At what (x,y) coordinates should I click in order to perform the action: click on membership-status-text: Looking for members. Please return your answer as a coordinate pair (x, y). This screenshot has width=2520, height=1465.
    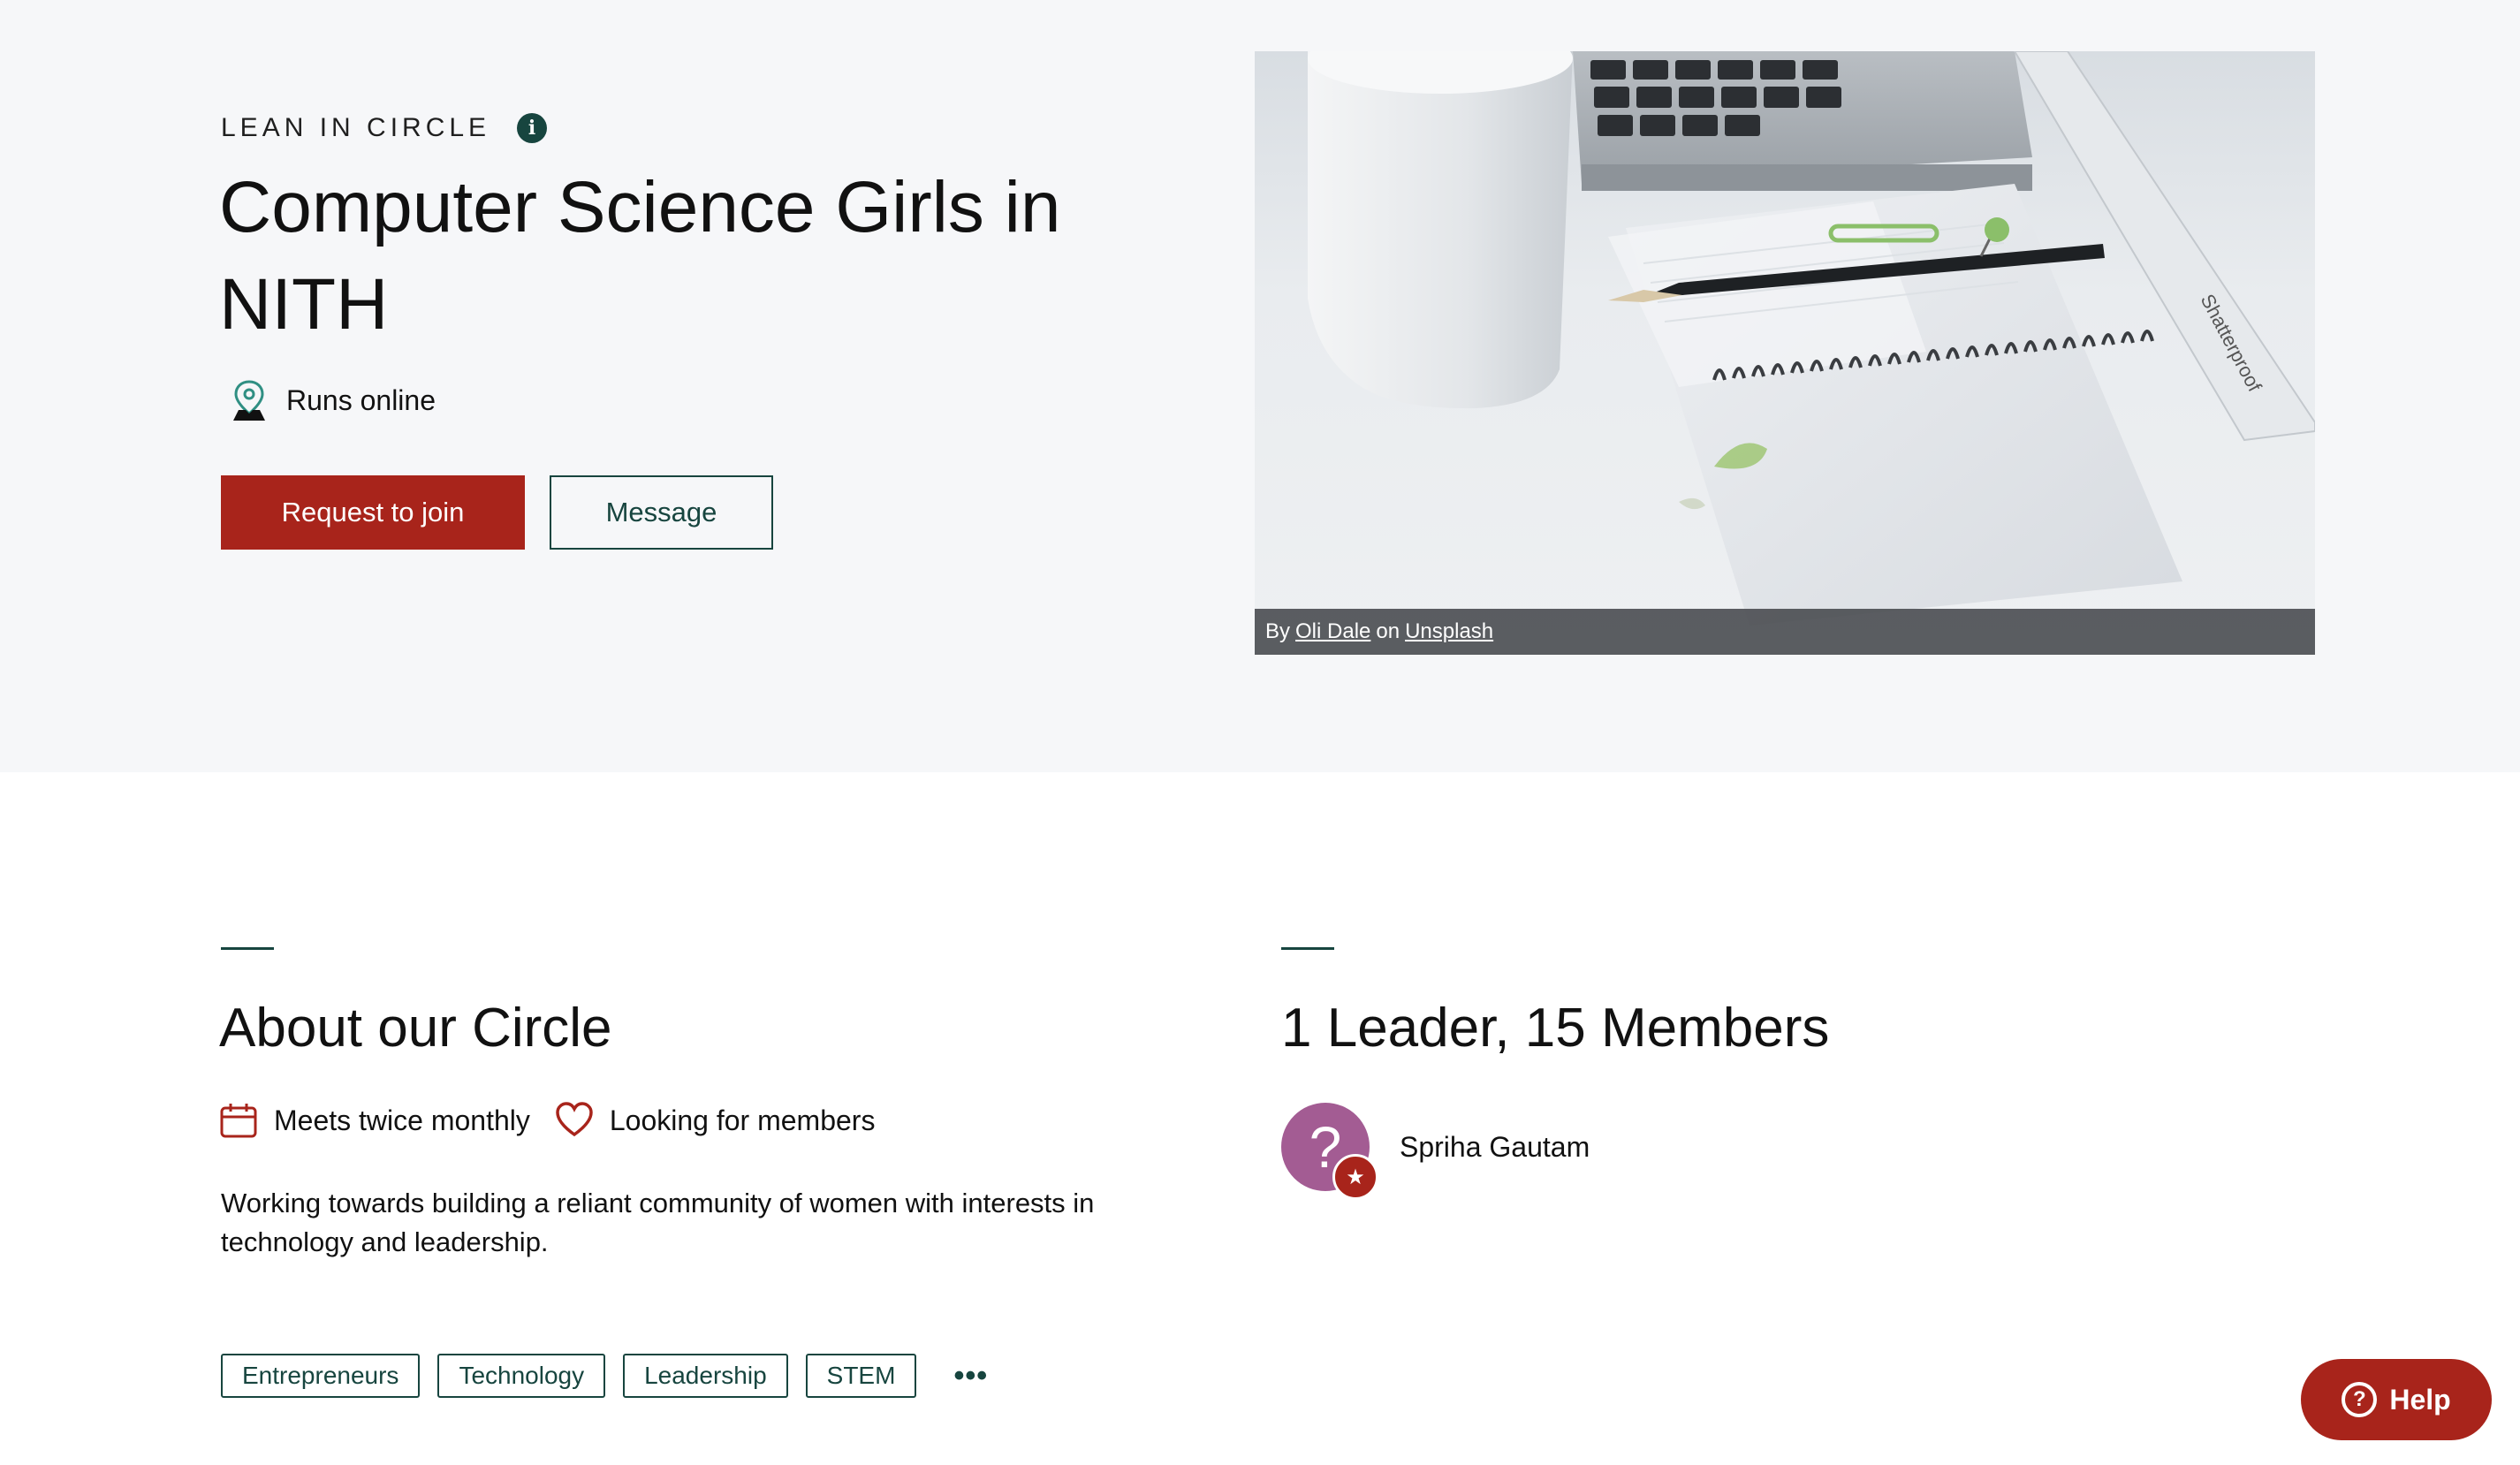
    Looking at the image, I should click on (742, 1120).